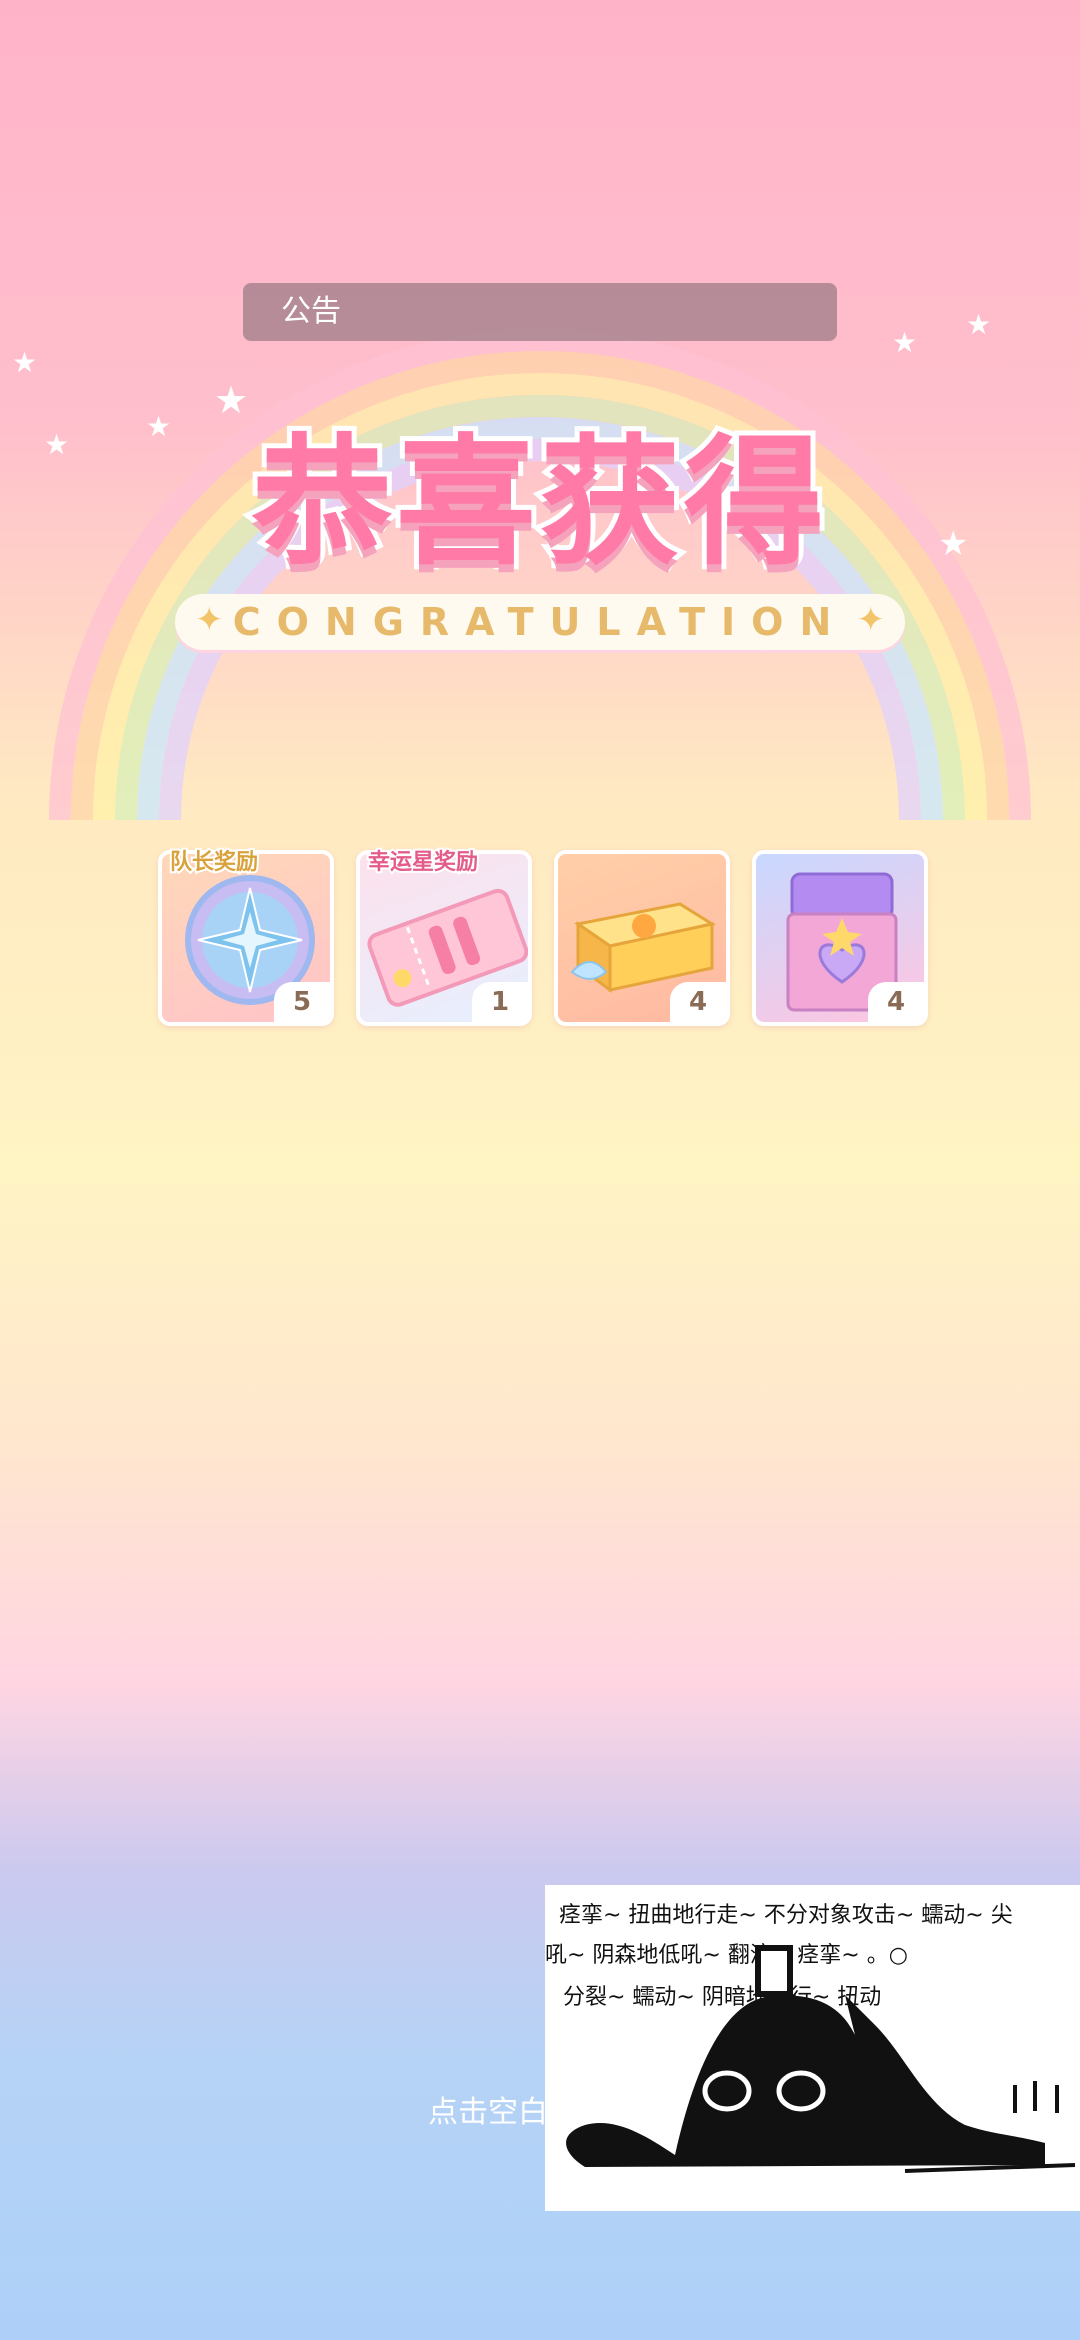 This screenshot has width=1080, height=2340. What do you see at coordinates (311, 311) in the screenshot?
I see `notice-label: 公告` at bounding box center [311, 311].